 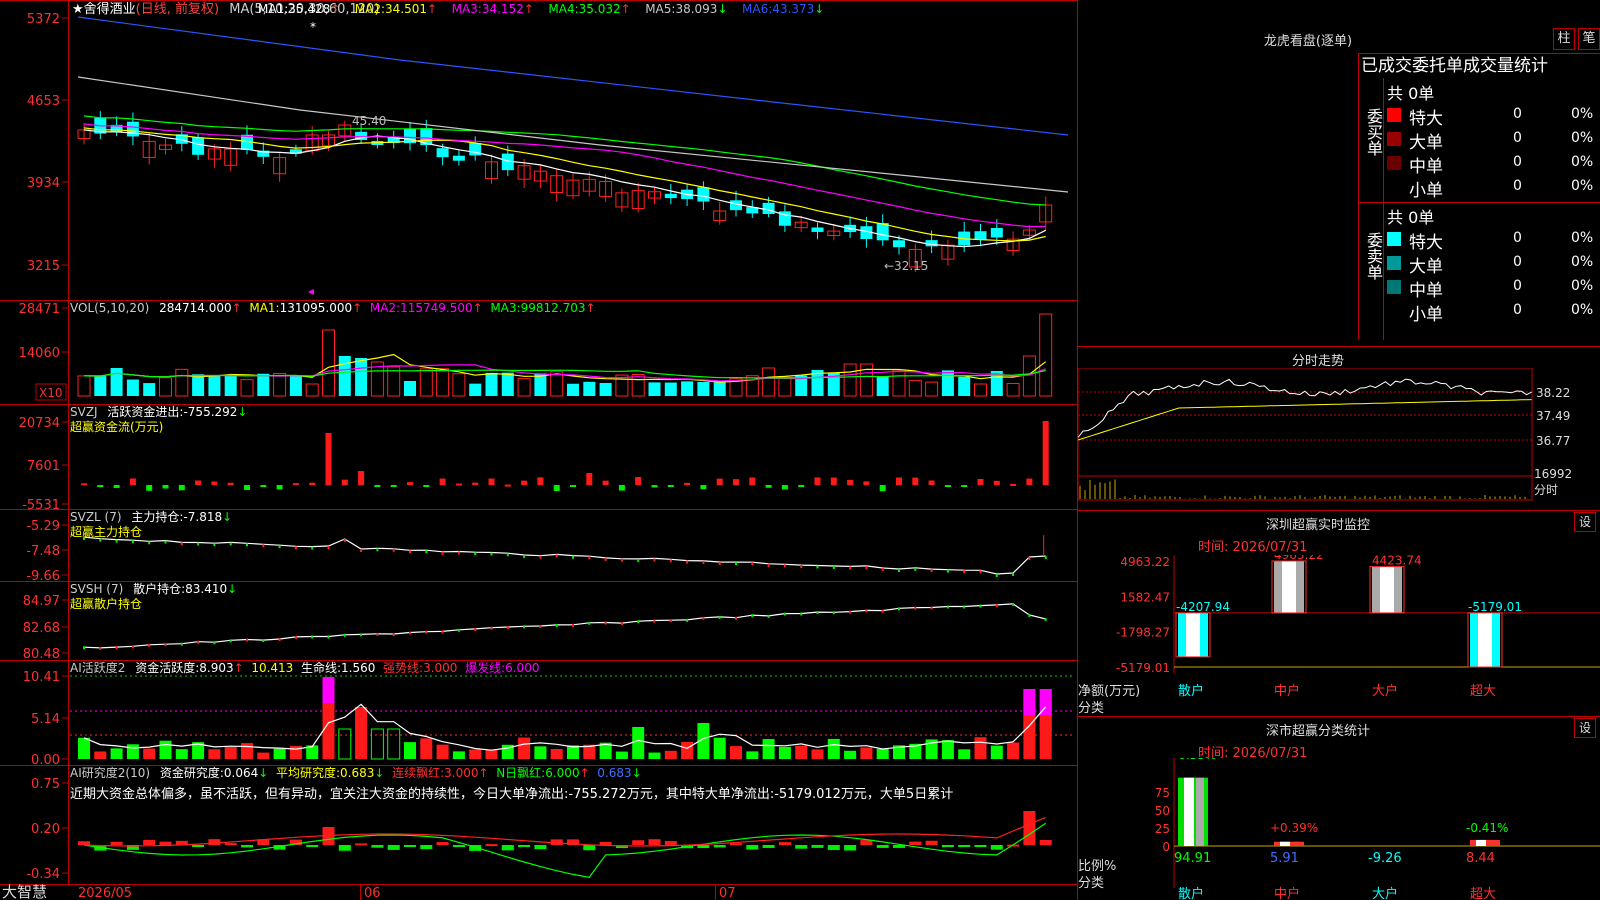 I want to click on monitor-settings-button: 设, so click(x=1585, y=522).